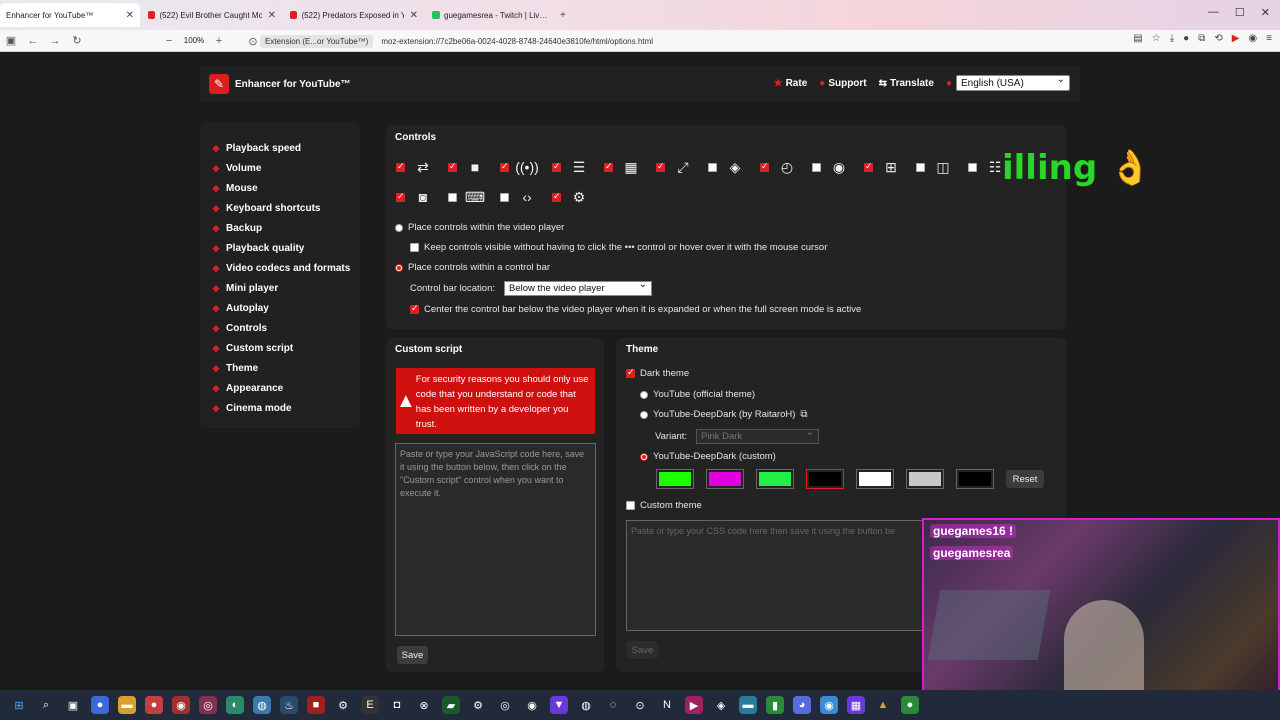 The image size is (1280, 720). What do you see at coordinates (613, 705) in the screenshot?
I see `app-icon-6: ◌` at bounding box center [613, 705].